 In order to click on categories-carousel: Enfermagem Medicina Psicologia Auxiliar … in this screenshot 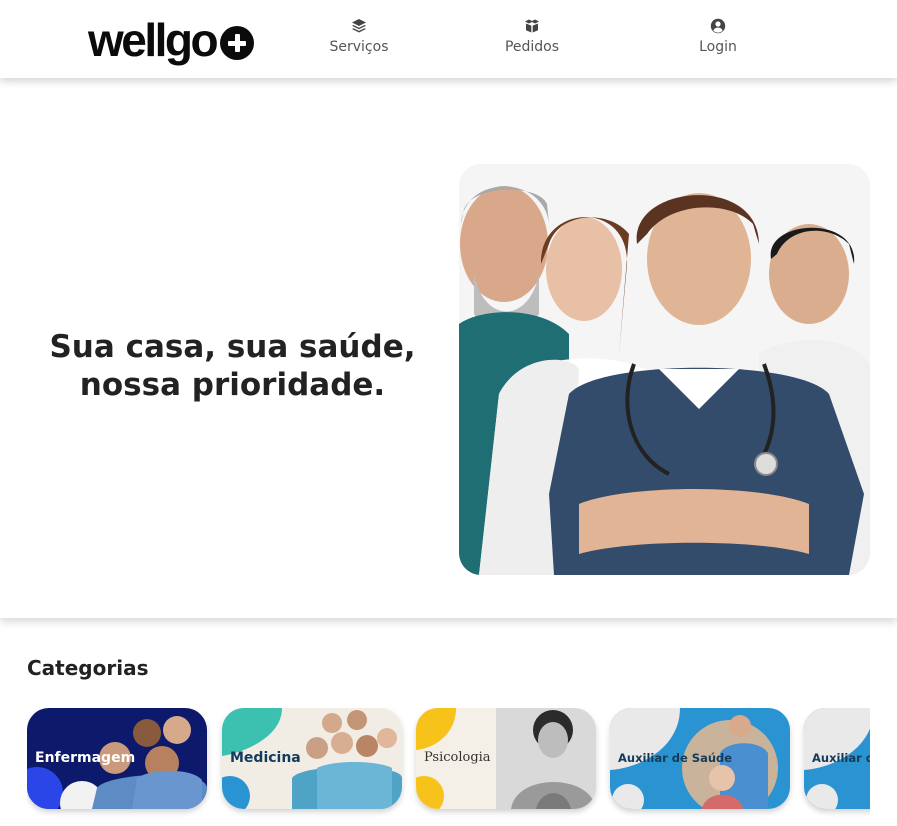, I will do `click(448, 763)`.